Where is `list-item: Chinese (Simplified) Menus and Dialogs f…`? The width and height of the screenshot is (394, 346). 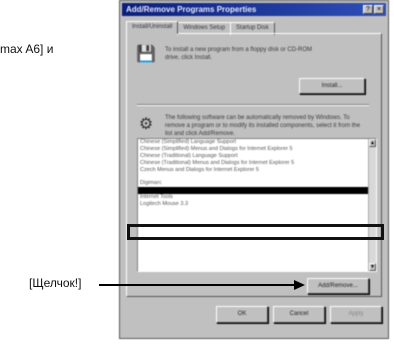
list-item: Chinese (Simplified) Menus and Dialogs f… is located at coordinates (257, 149).